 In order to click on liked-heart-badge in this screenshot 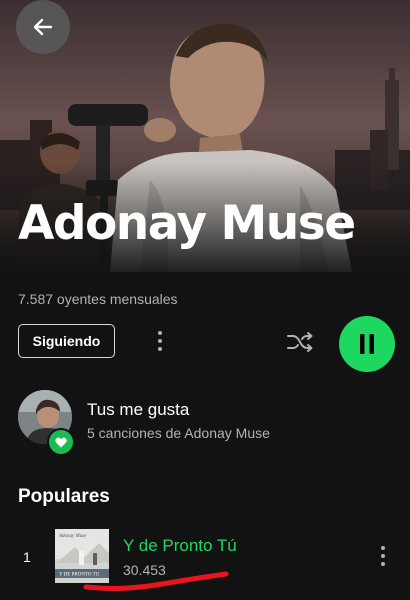, I will do `click(61, 442)`.